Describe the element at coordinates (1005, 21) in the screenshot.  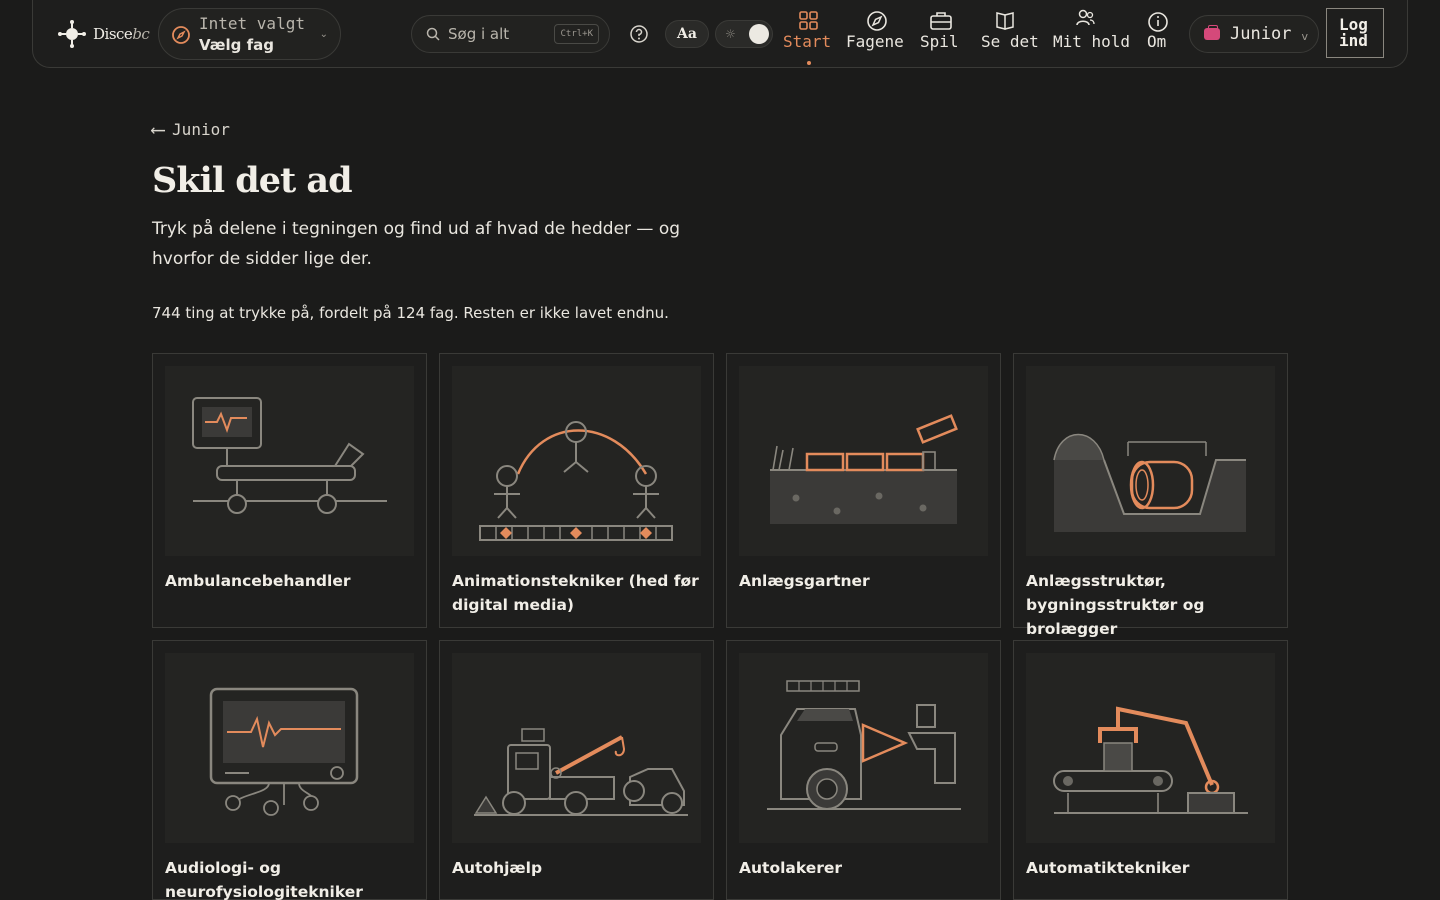
I see `book-icon` at that location.